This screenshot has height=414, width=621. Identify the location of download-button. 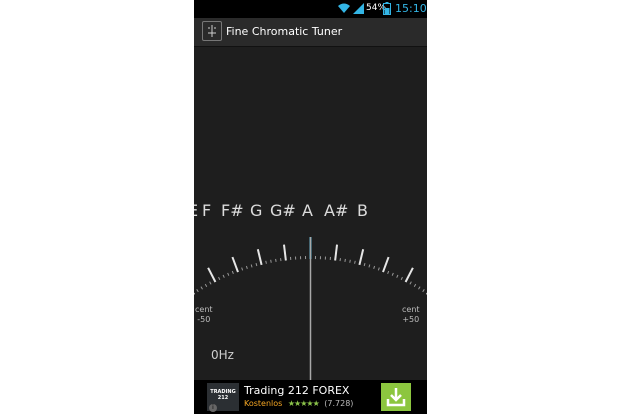
(396, 397).